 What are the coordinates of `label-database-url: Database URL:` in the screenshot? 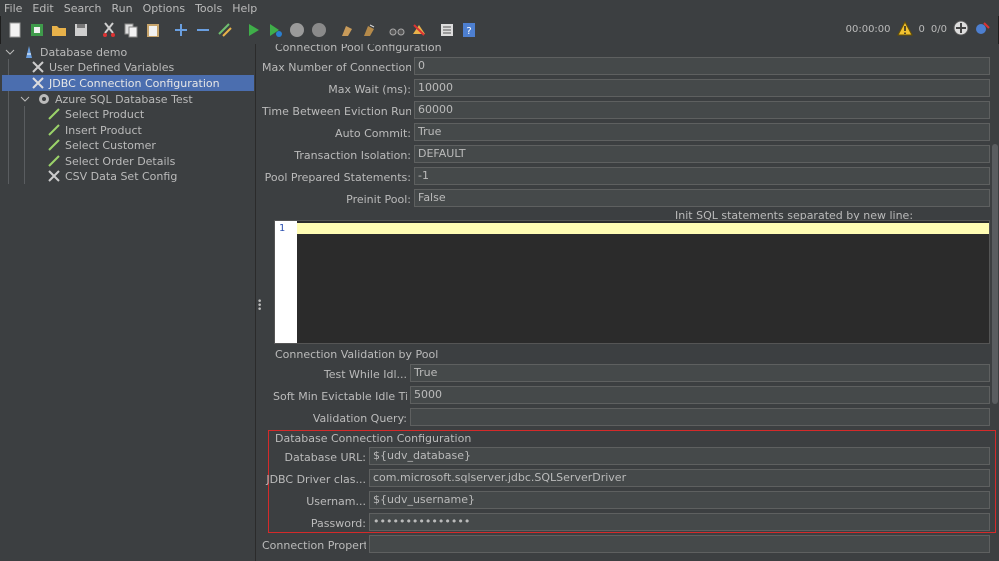 It's located at (325, 457).